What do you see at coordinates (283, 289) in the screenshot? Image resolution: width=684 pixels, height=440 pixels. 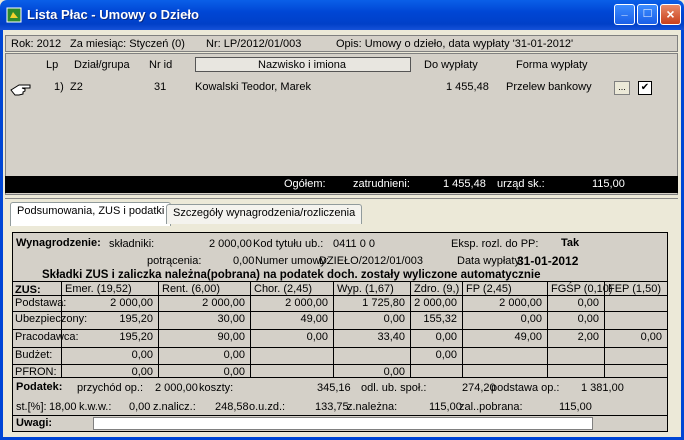 I see `zus-col-header: Chor. (2,45)` at bounding box center [283, 289].